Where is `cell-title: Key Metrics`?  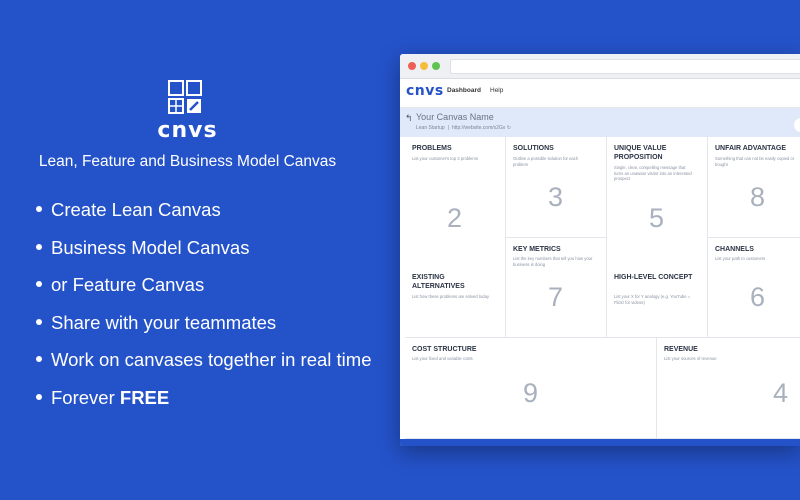 cell-title: Key Metrics is located at coordinates (537, 249).